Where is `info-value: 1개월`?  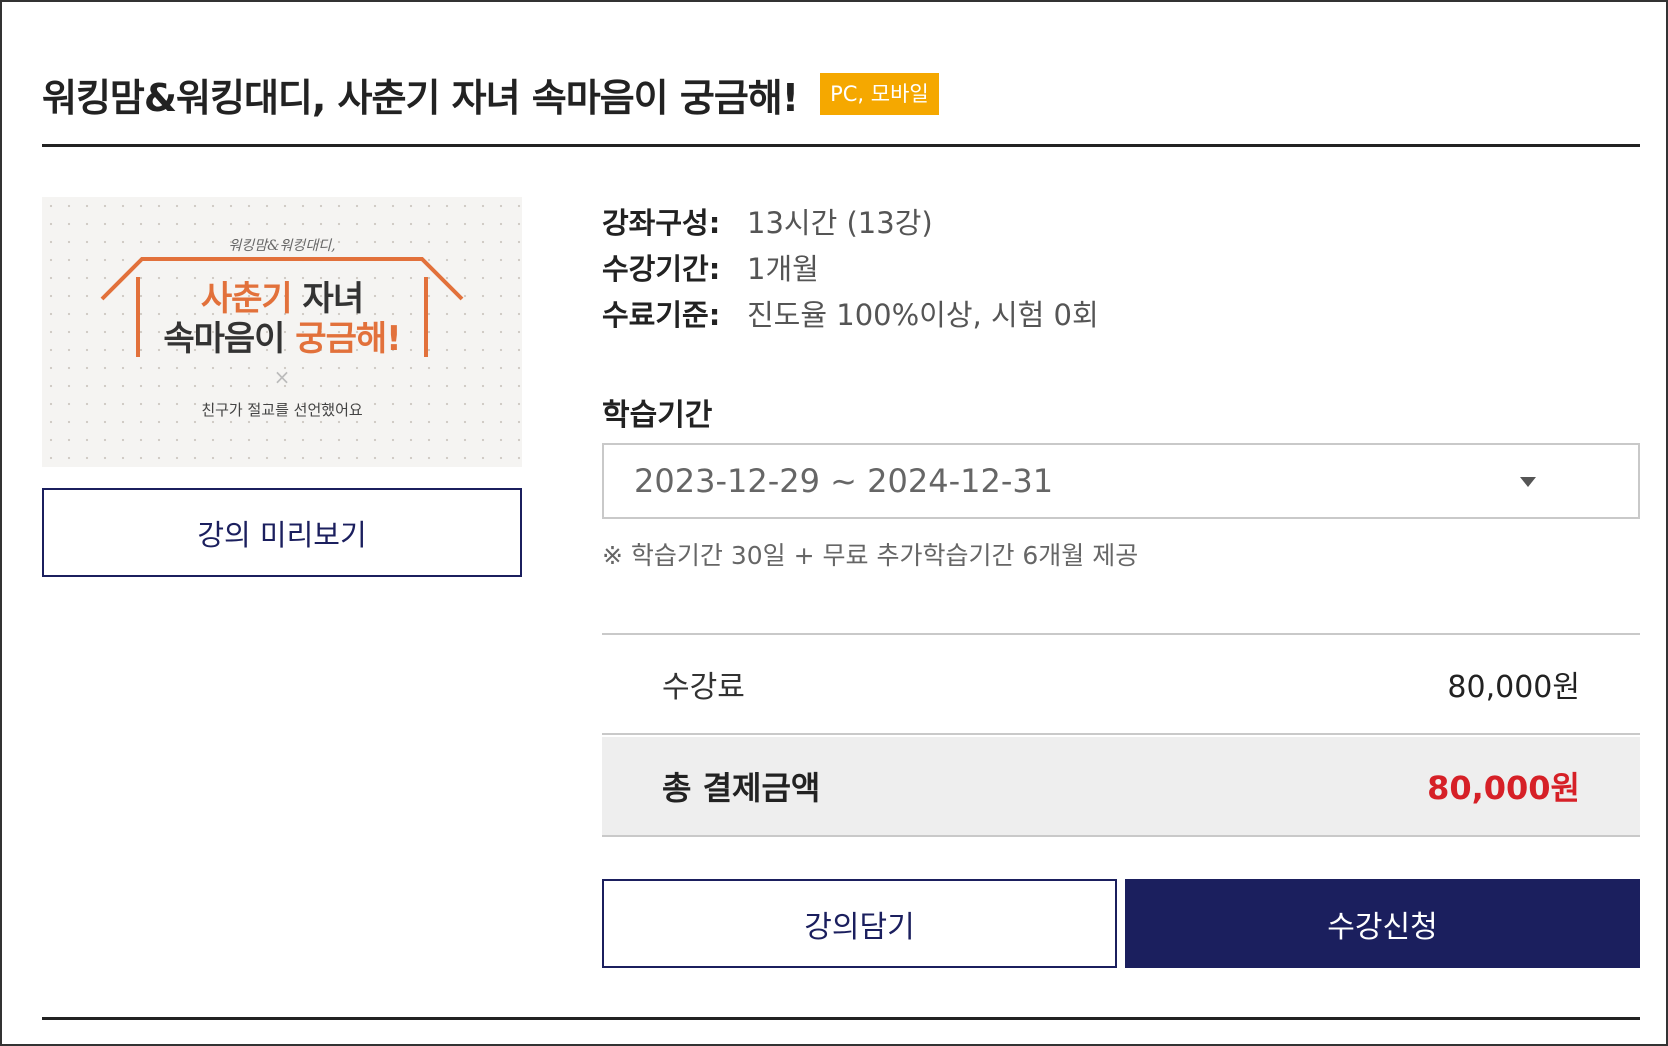 info-value: 1개월 is located at coordinates (783, 269).